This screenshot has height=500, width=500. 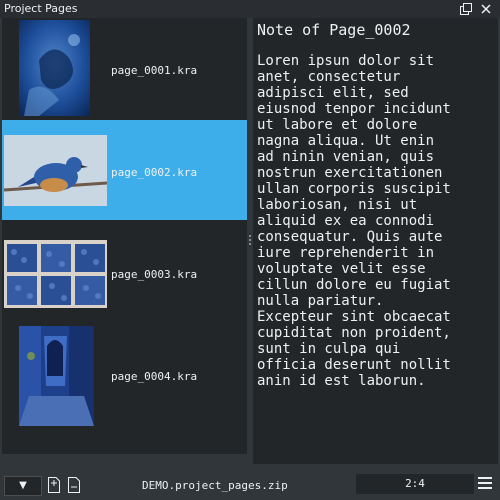 What do you see at coordinates (74, 485) in the screenshot?
I see `remove-page-icon` at bounding box center [74, 485].